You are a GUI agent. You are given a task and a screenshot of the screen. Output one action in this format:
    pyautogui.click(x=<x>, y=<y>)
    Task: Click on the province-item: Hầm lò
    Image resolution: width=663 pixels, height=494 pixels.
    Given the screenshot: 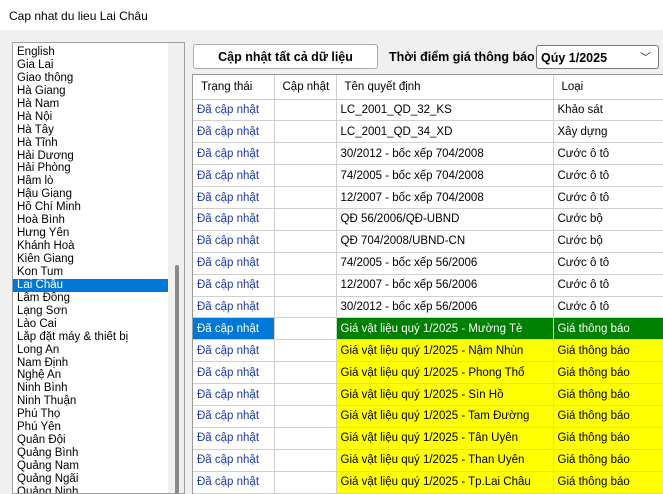 What is the action you would take?
    pyautogui.click(x=91, y=181)
    